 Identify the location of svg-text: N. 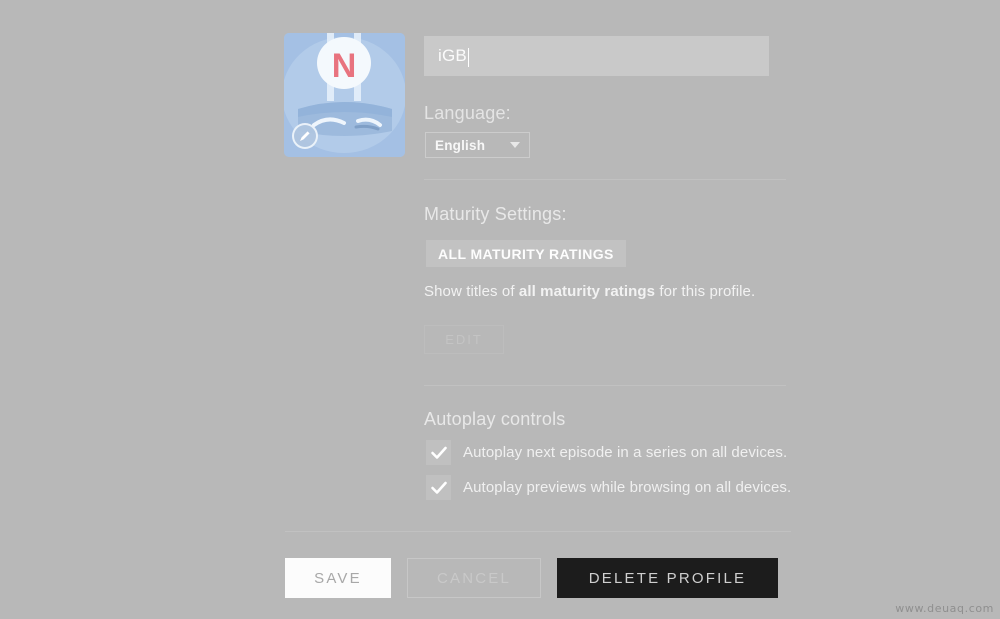
(344, 66).